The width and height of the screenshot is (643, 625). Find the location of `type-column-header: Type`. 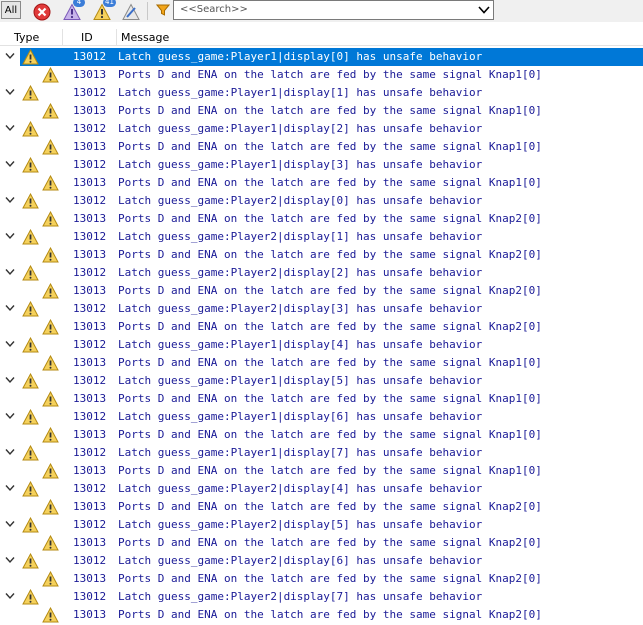

type-column-header: Type is located at coordinates (26, 37).